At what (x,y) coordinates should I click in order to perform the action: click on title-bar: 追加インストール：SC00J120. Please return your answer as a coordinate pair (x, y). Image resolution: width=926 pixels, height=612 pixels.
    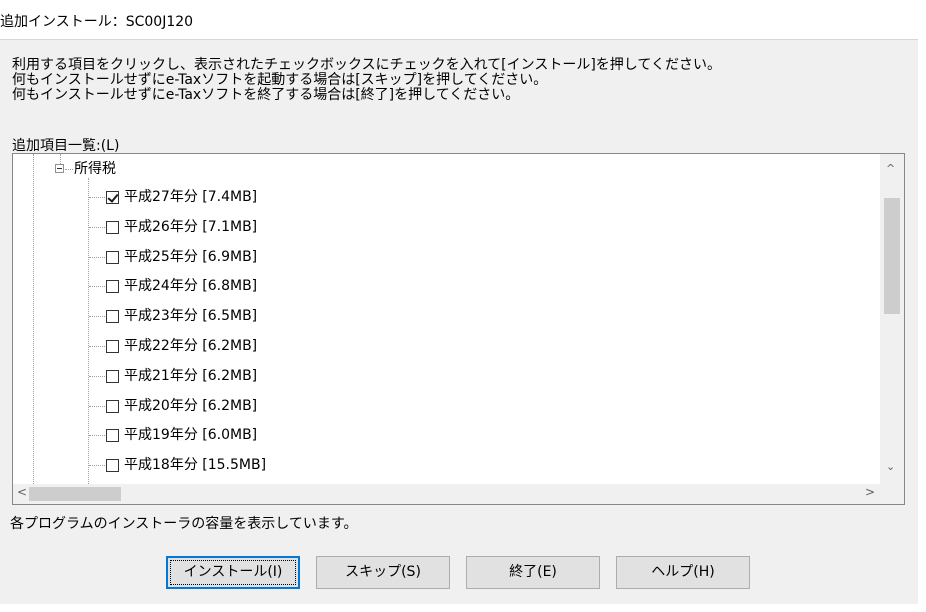
    Looking at the image, I should click on (459, 20).